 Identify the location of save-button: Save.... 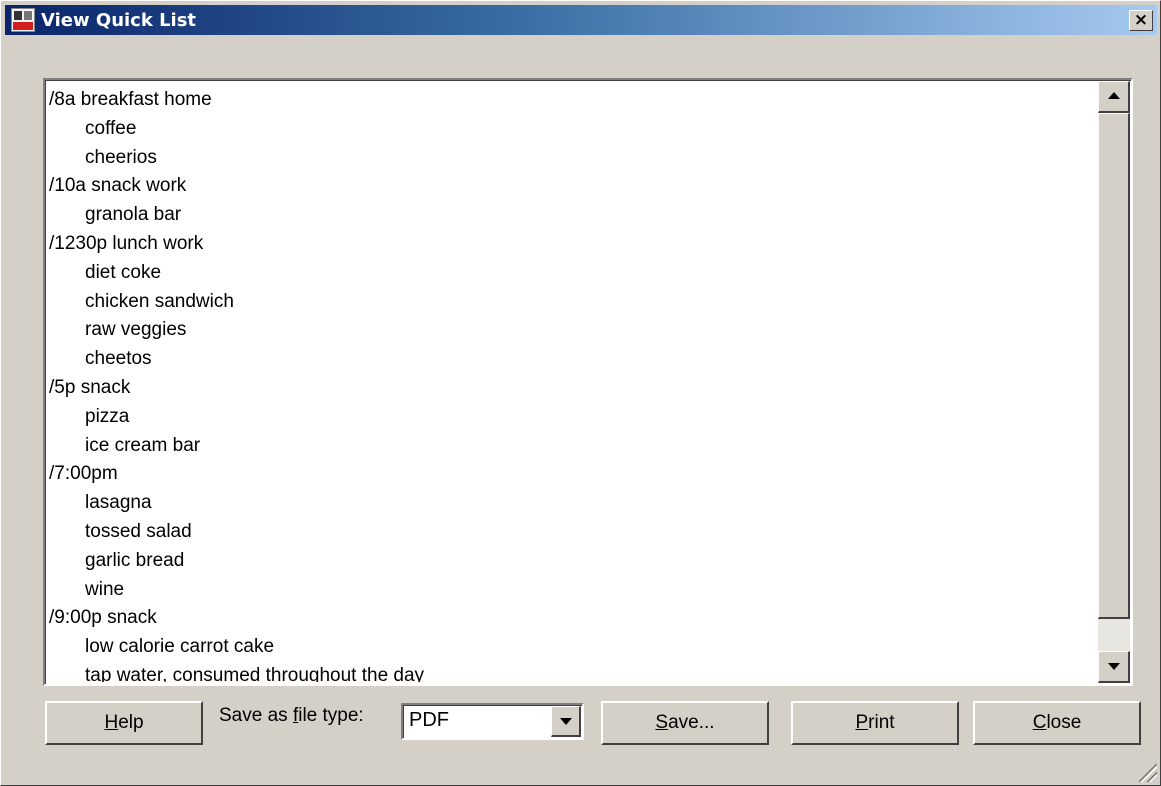
(685, 723).